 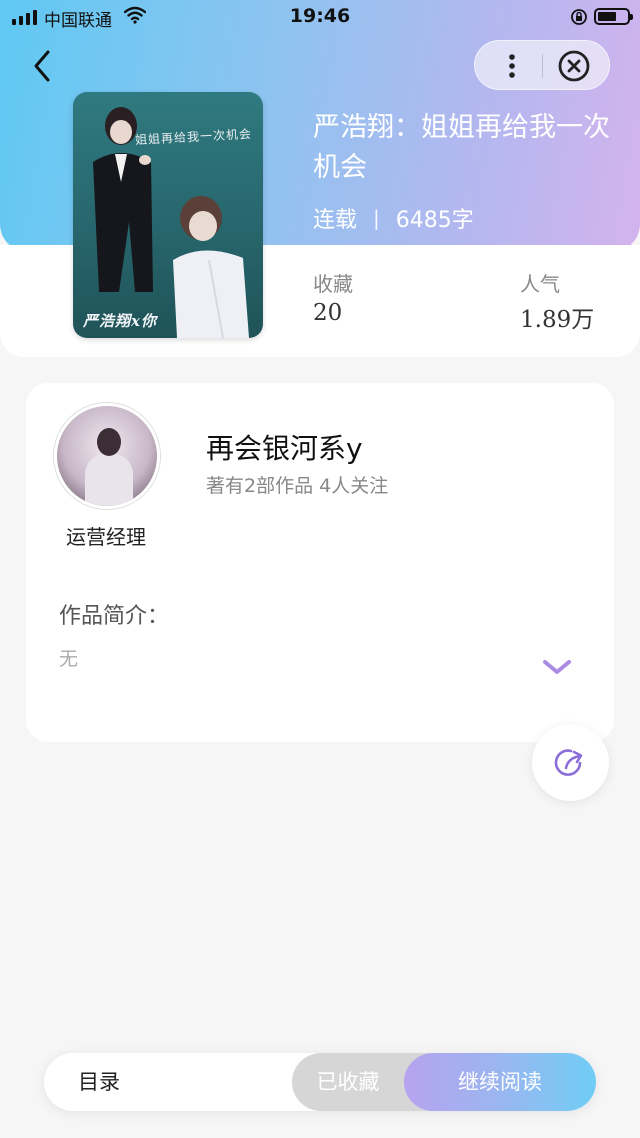 I want to click on intro-heading: 作品简介：, so click(x=114, y=616).